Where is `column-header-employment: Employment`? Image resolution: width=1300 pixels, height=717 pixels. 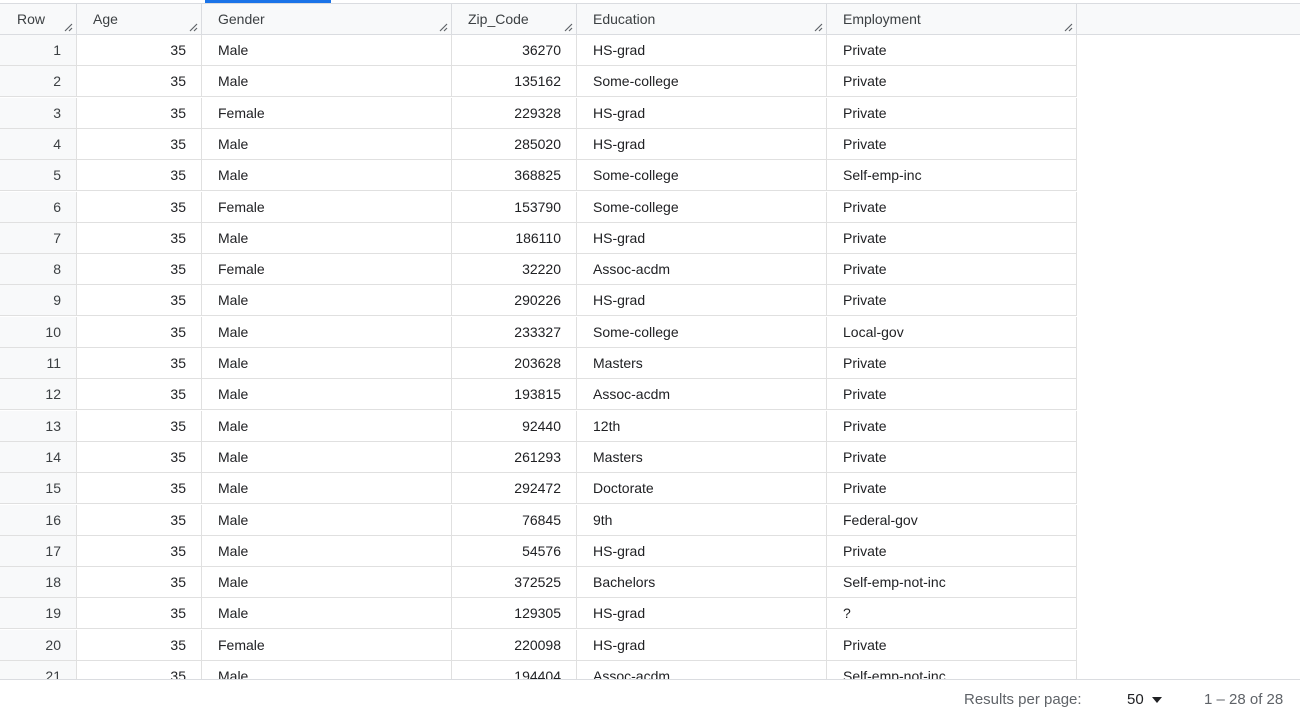 column-header-employment: Employment is located at coordinates (952, 19).